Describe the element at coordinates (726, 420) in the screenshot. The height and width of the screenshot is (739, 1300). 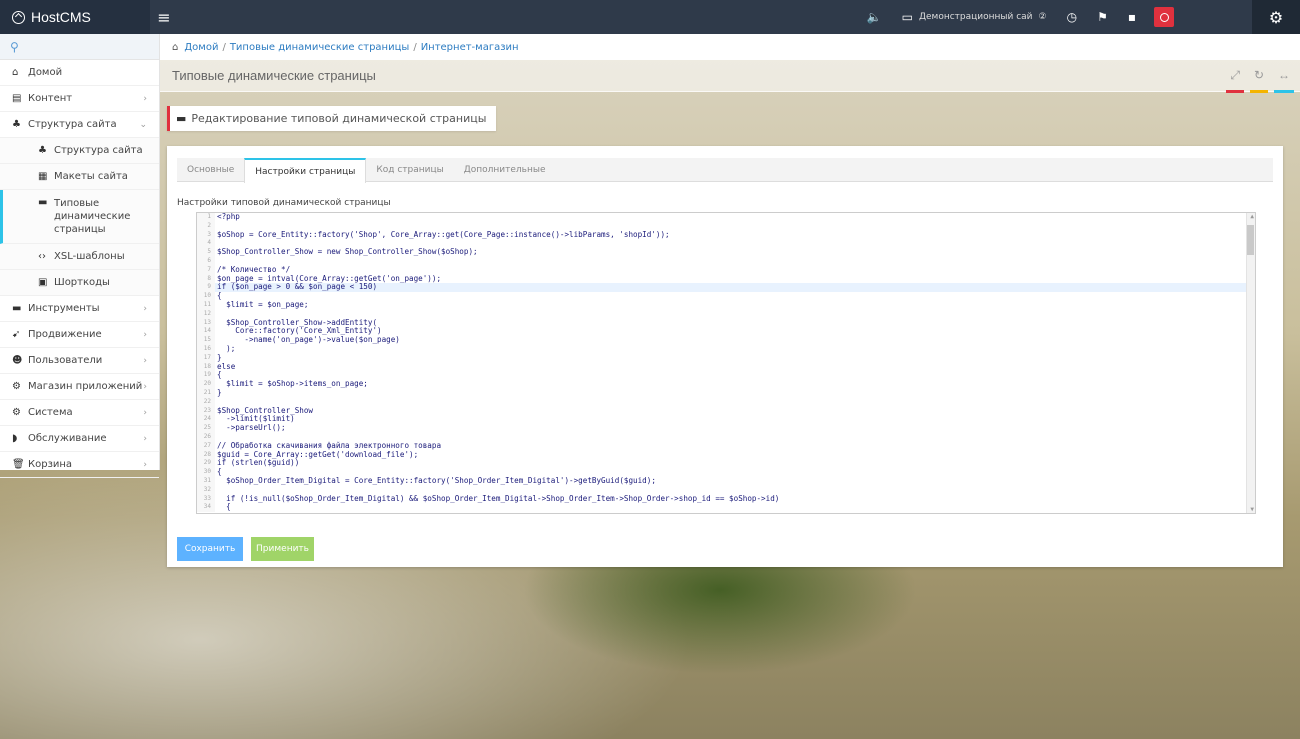
I see `code-line: 24 ->limit($limit)` at that location.